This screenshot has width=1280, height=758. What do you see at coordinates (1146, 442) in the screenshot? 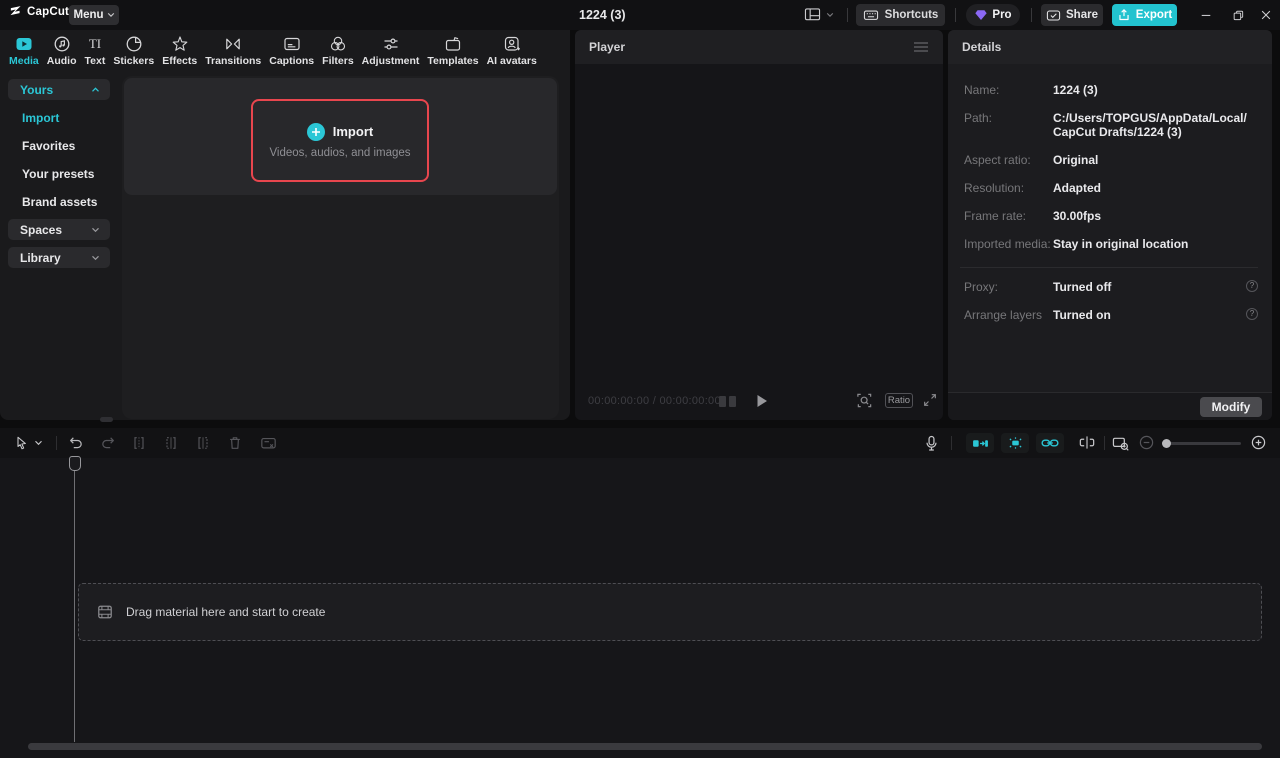
I see `zoom-out-icon` at bounding box center [1146, 442].